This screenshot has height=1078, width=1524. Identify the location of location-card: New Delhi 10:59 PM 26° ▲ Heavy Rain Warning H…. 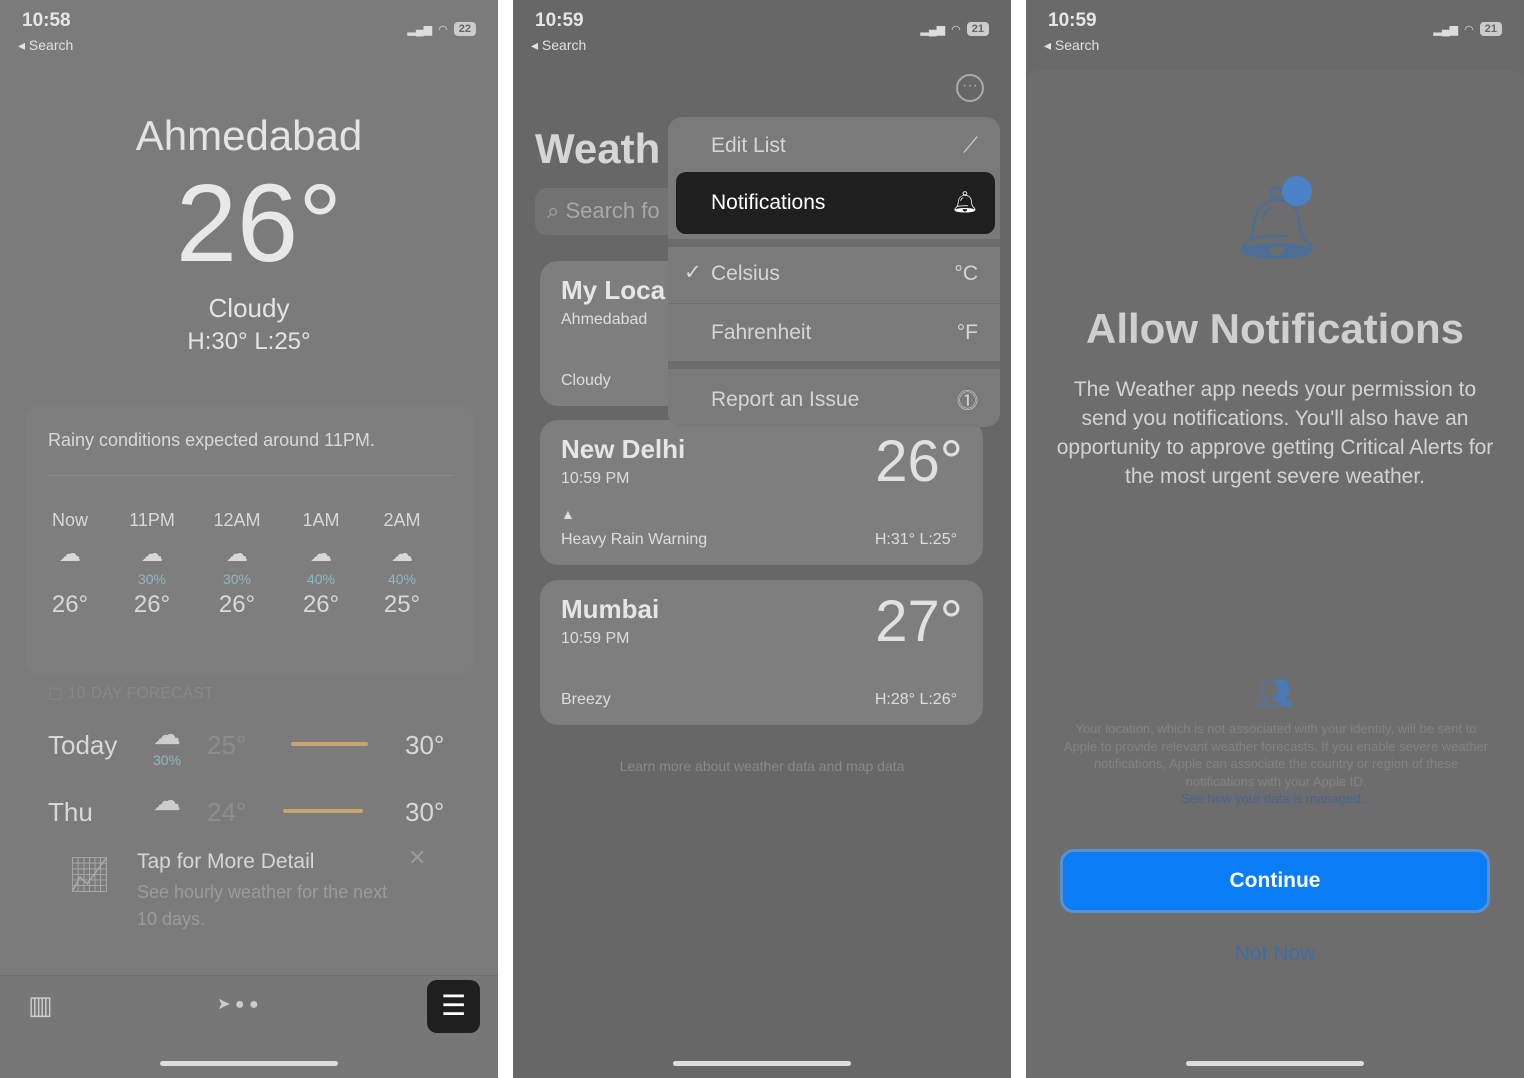
(761, 492).